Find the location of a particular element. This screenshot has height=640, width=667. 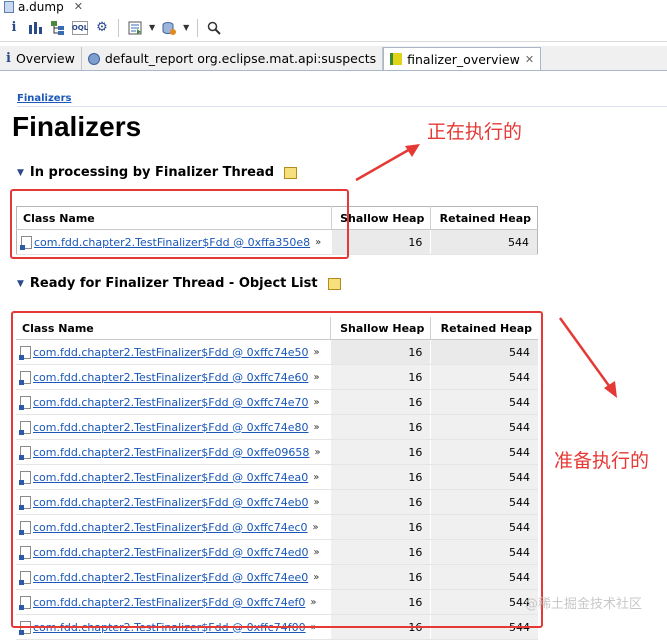

search-icon is located at coordinates (214, 28).